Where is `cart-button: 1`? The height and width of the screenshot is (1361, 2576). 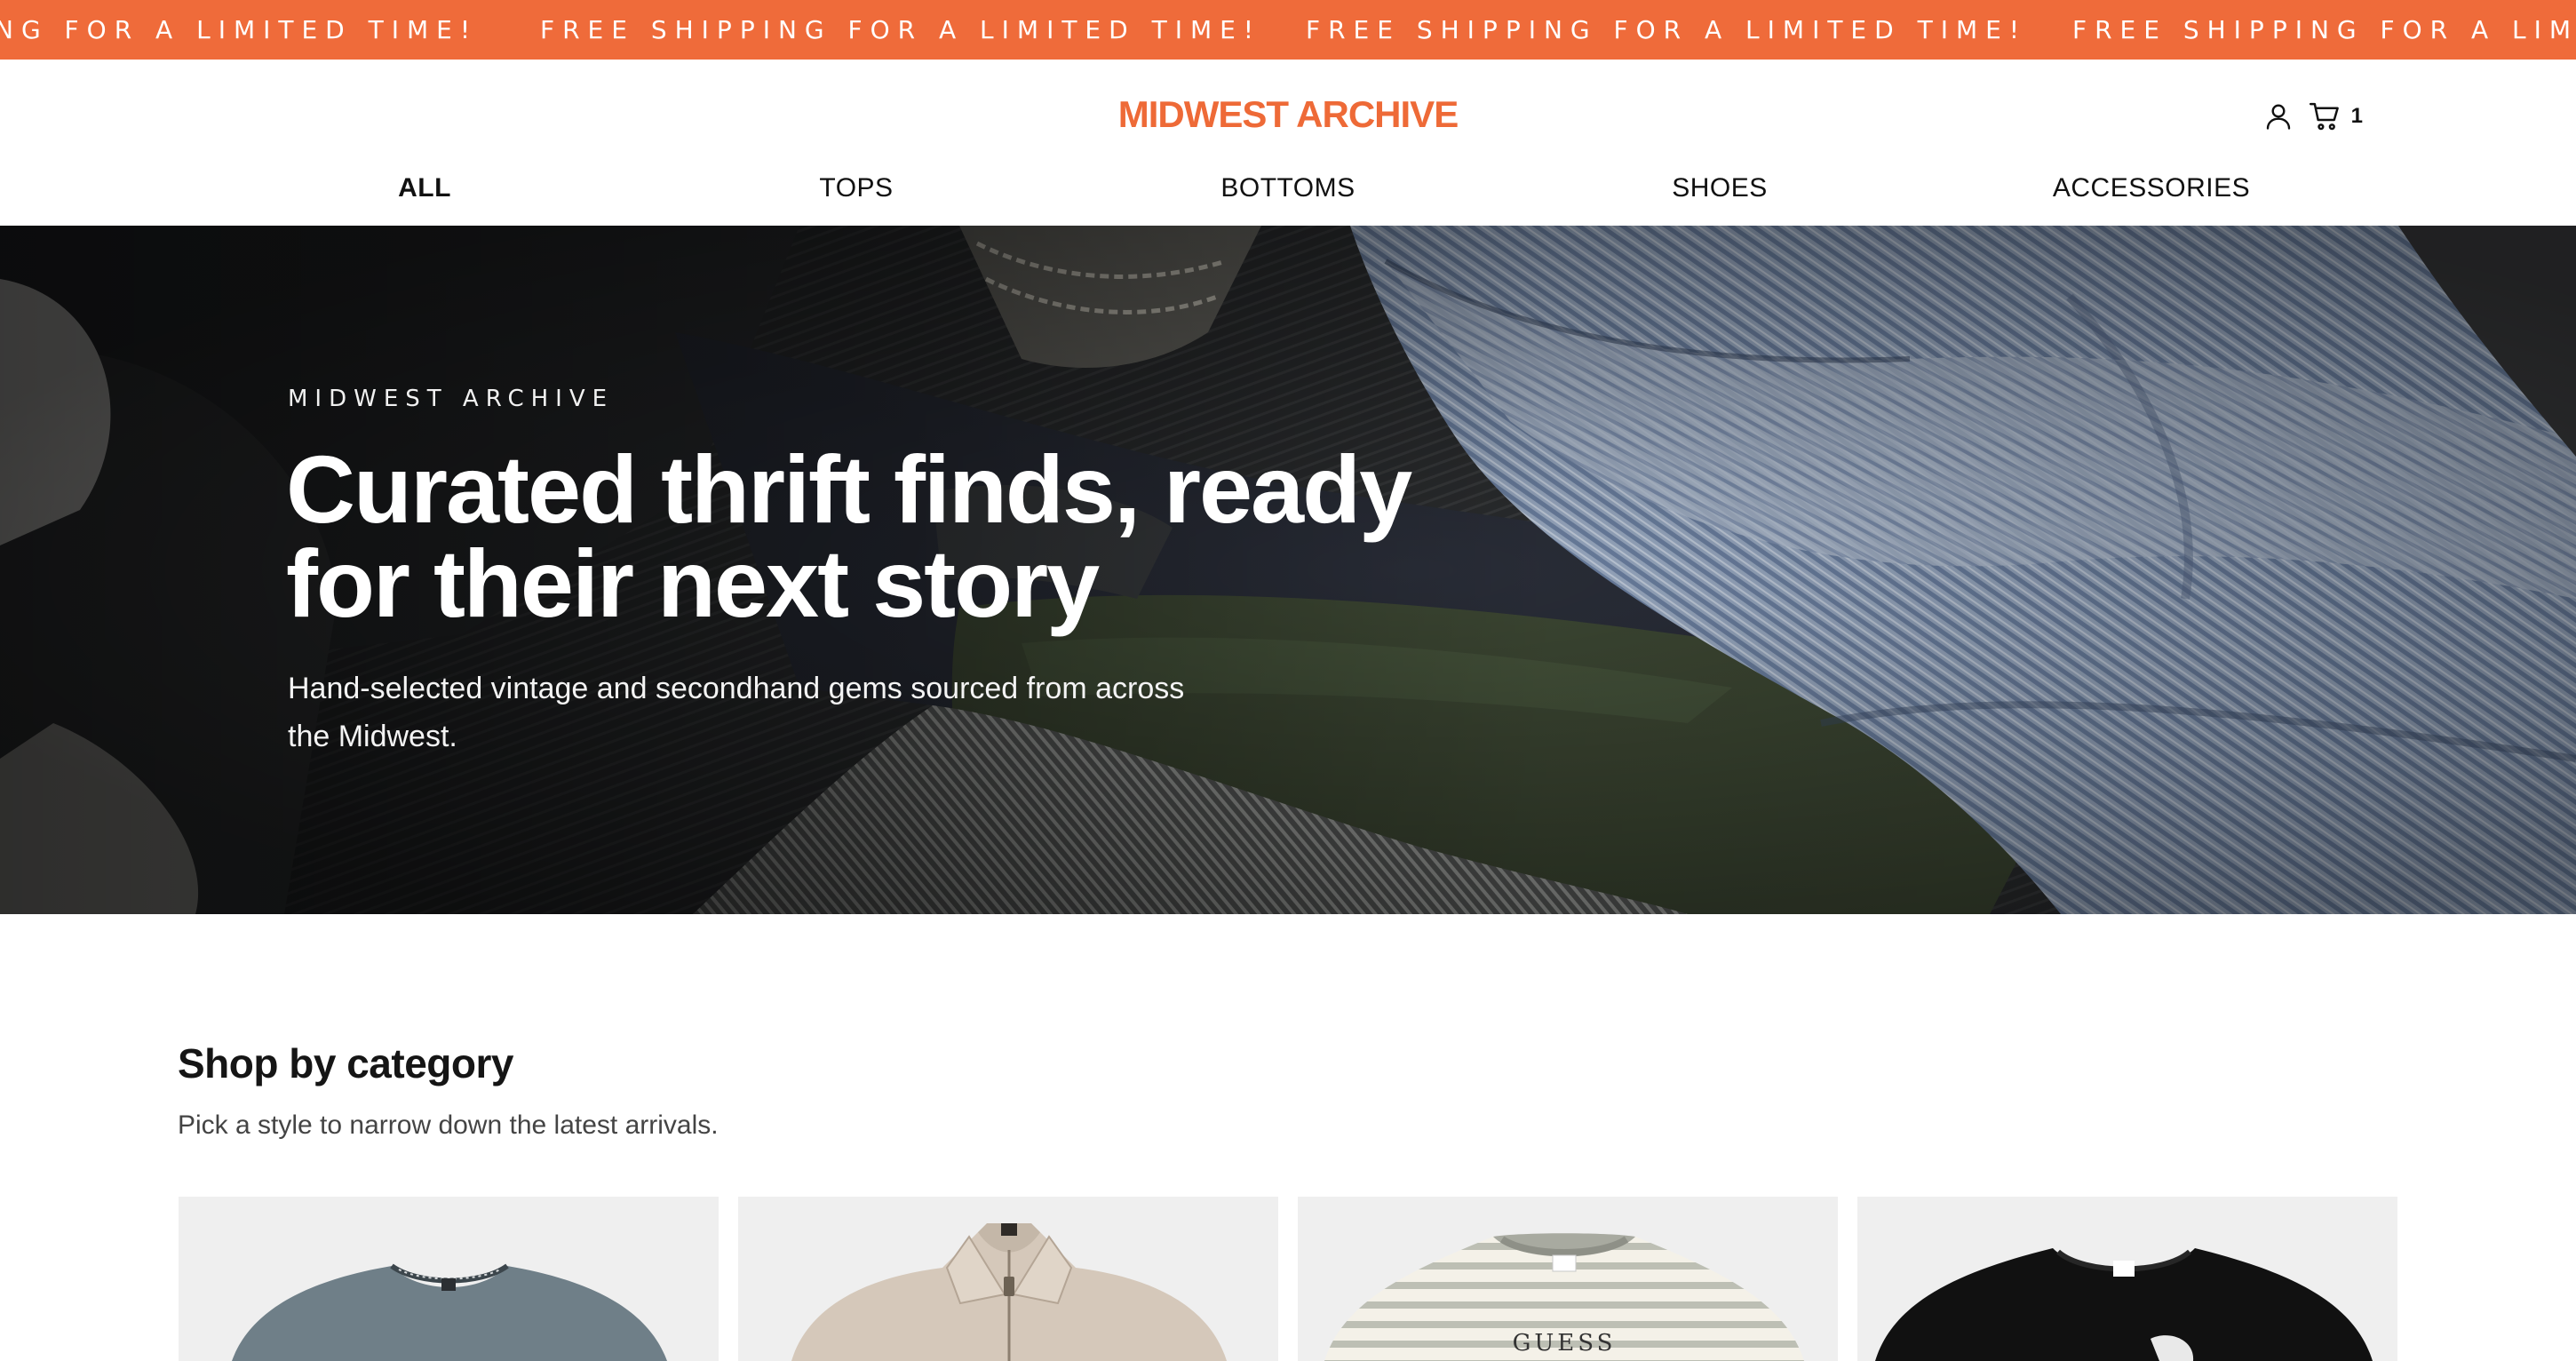
cart-button: 1 is located at coordinates (2336, 116).